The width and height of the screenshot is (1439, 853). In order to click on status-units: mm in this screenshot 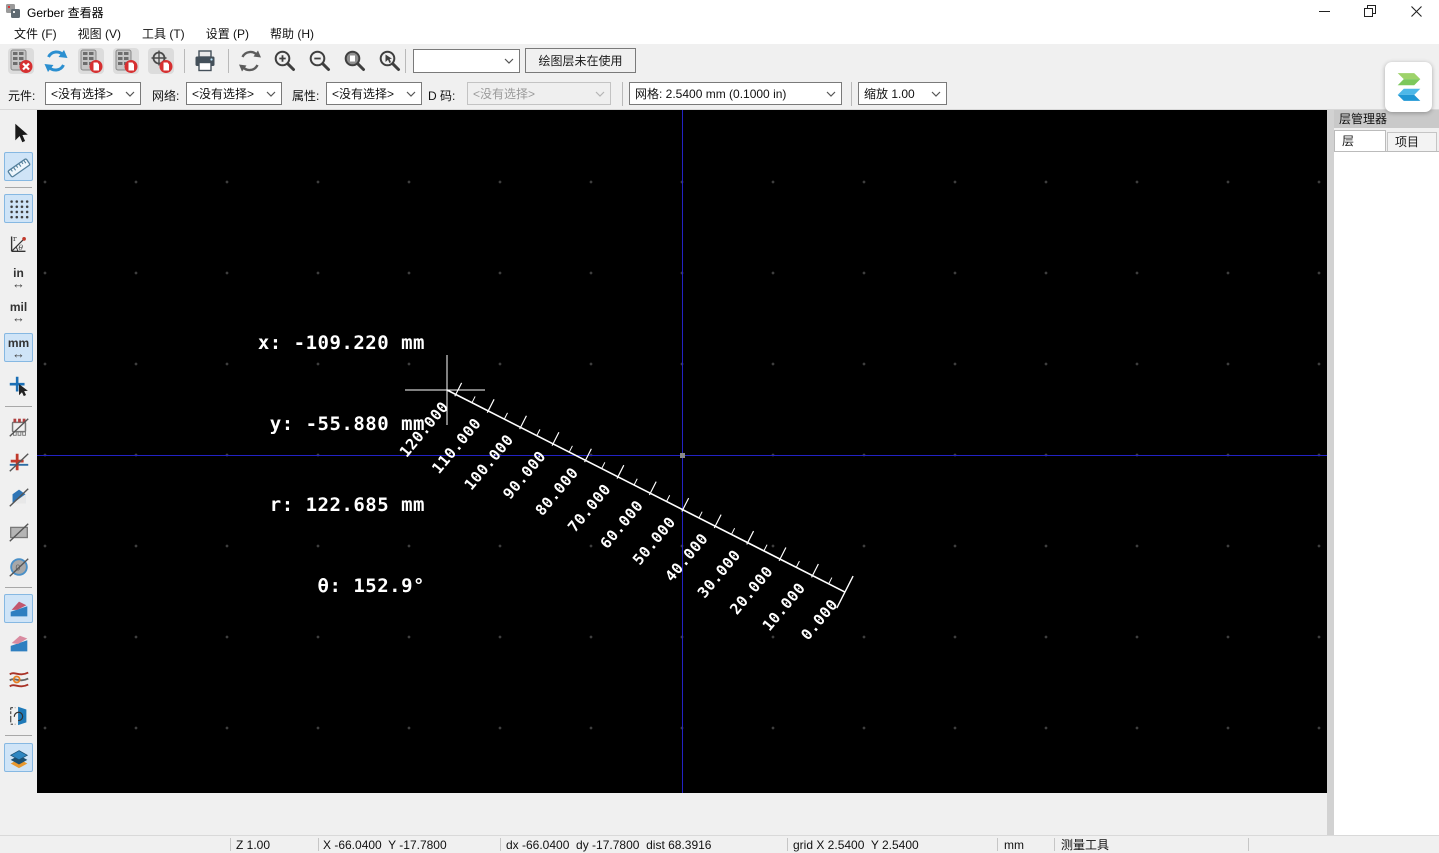, I will do `click(1014, 845)`.